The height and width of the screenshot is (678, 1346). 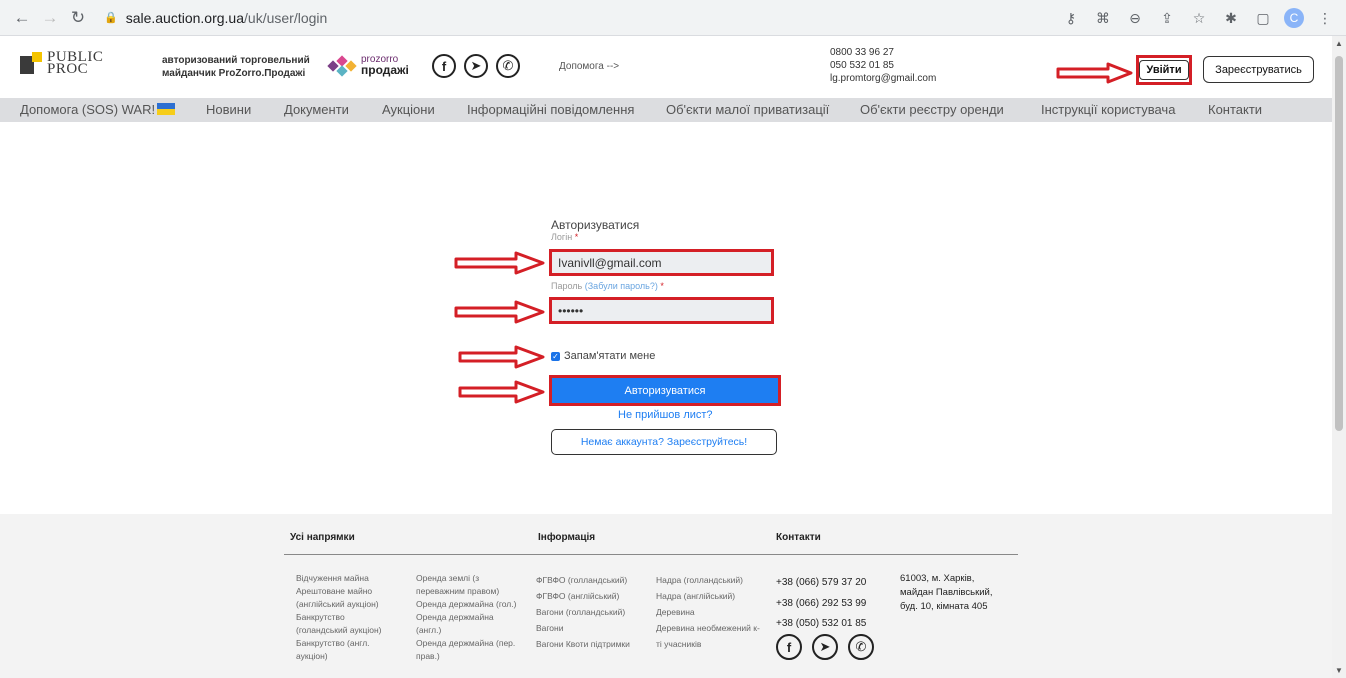 I want to click on password-input, so click(x=661, y=310).